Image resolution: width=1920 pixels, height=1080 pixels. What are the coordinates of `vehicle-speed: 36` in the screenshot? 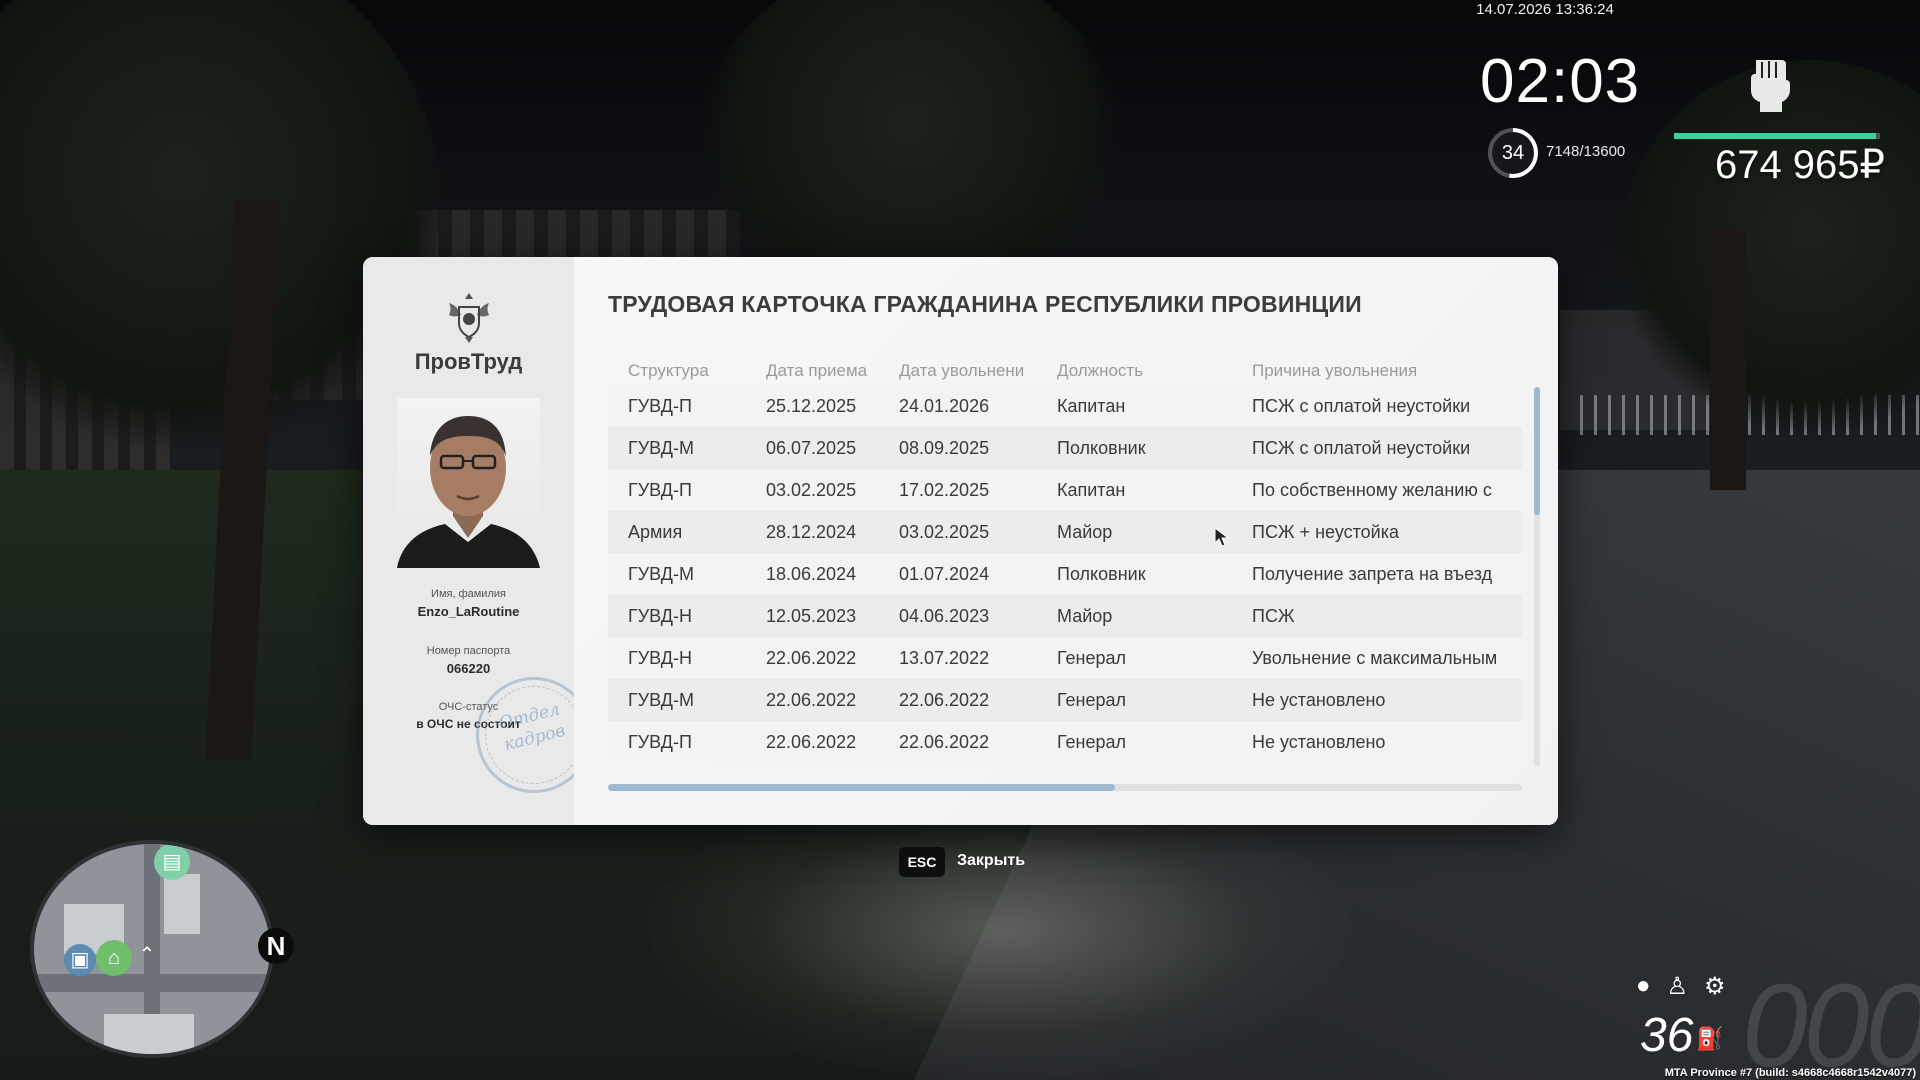 It's located at (1667, 1035).